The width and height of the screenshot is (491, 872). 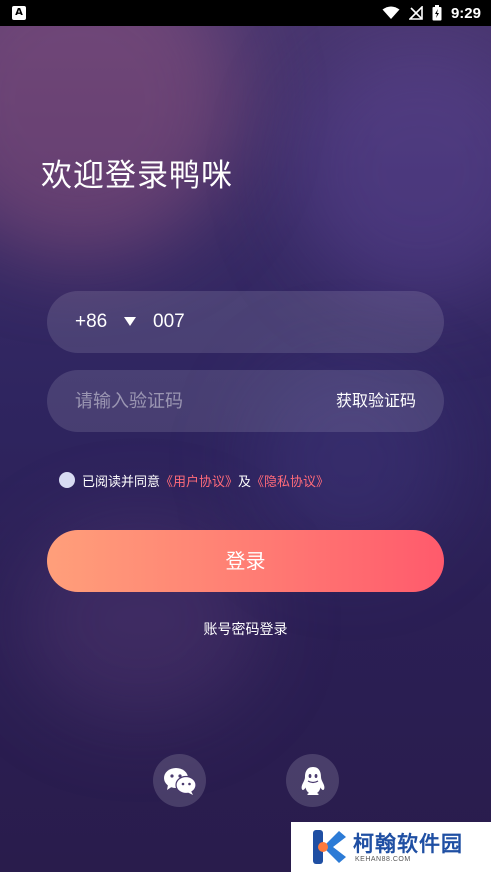 What do you see at coordinates (245, 561) in the screenshot?
I see `login-button: 登录` at bounding box center [245, 561].